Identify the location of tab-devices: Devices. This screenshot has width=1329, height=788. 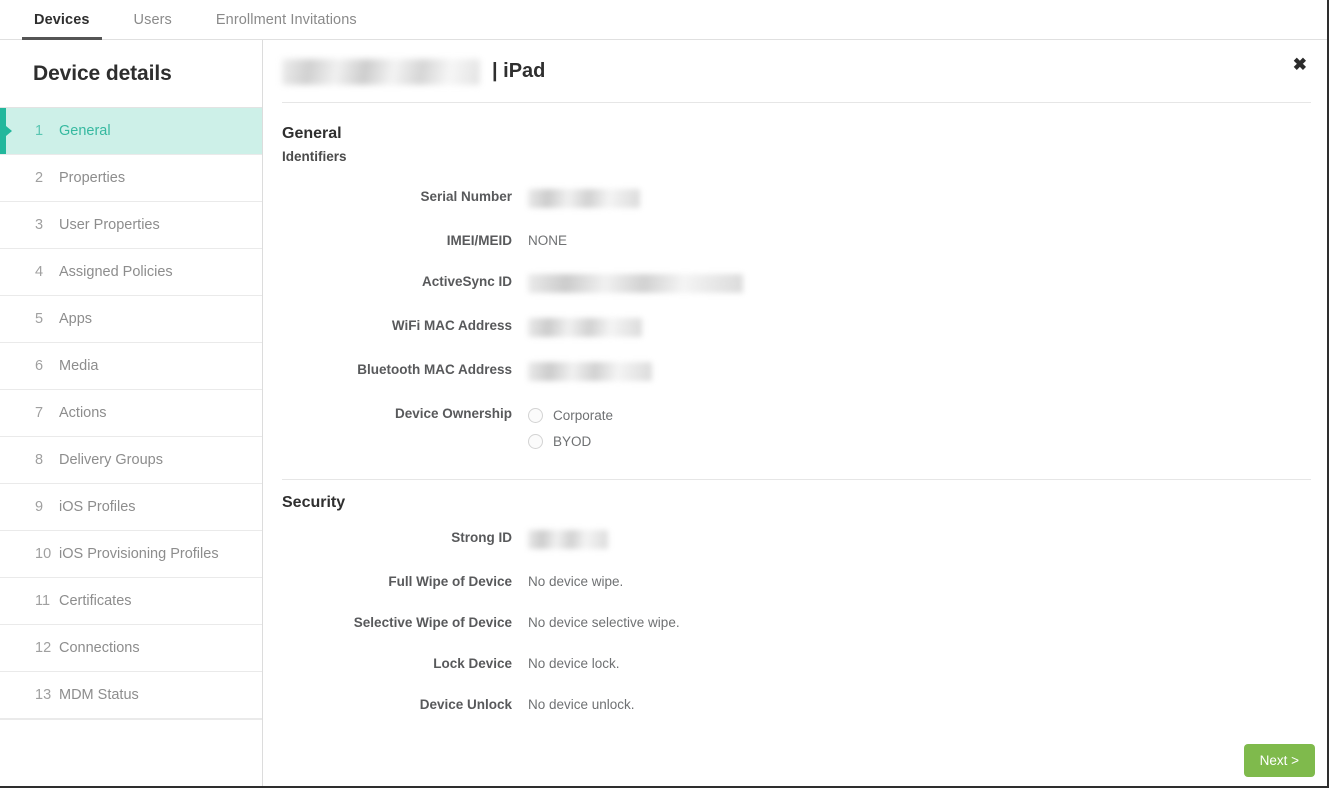
(62, 26).